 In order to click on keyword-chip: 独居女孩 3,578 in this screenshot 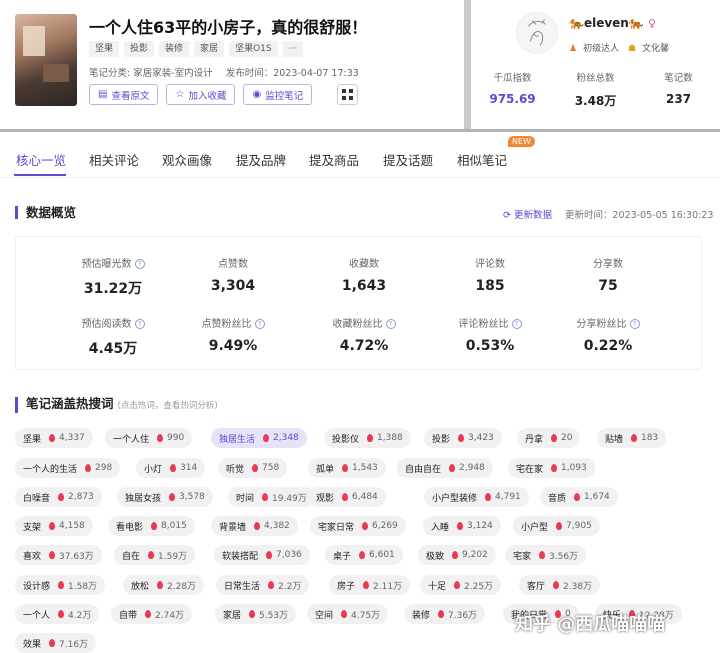, I will do `click(165, 497)`.